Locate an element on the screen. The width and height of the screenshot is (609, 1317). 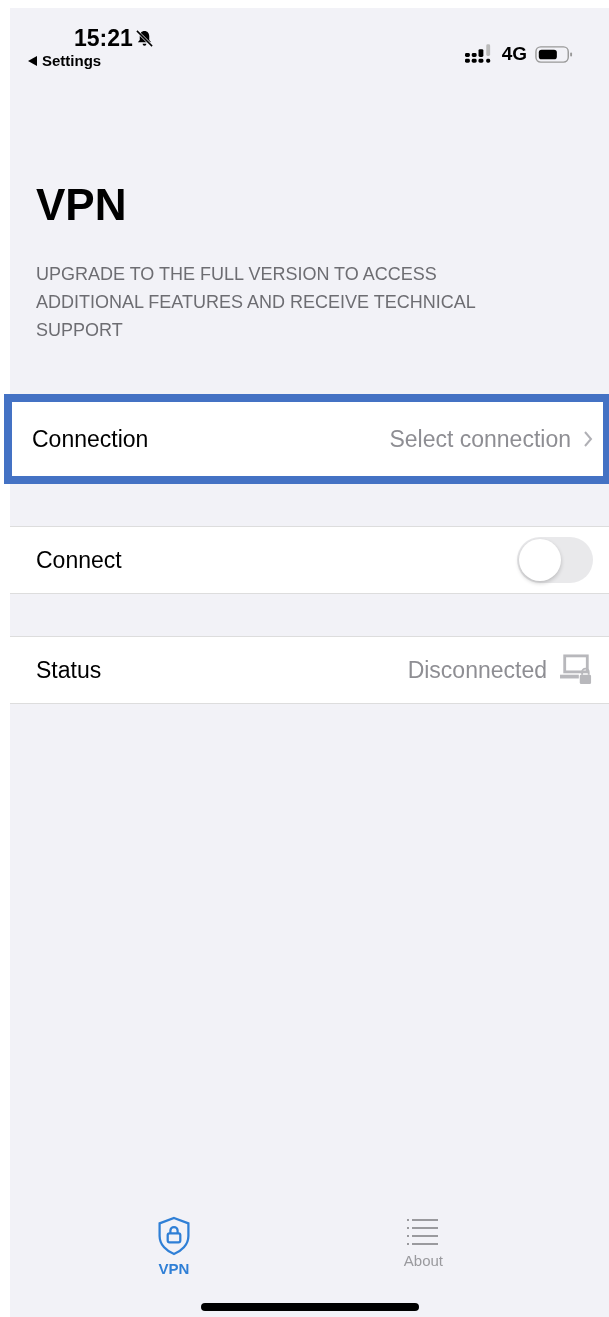
battery-icon is located at coordinates (554, 54).